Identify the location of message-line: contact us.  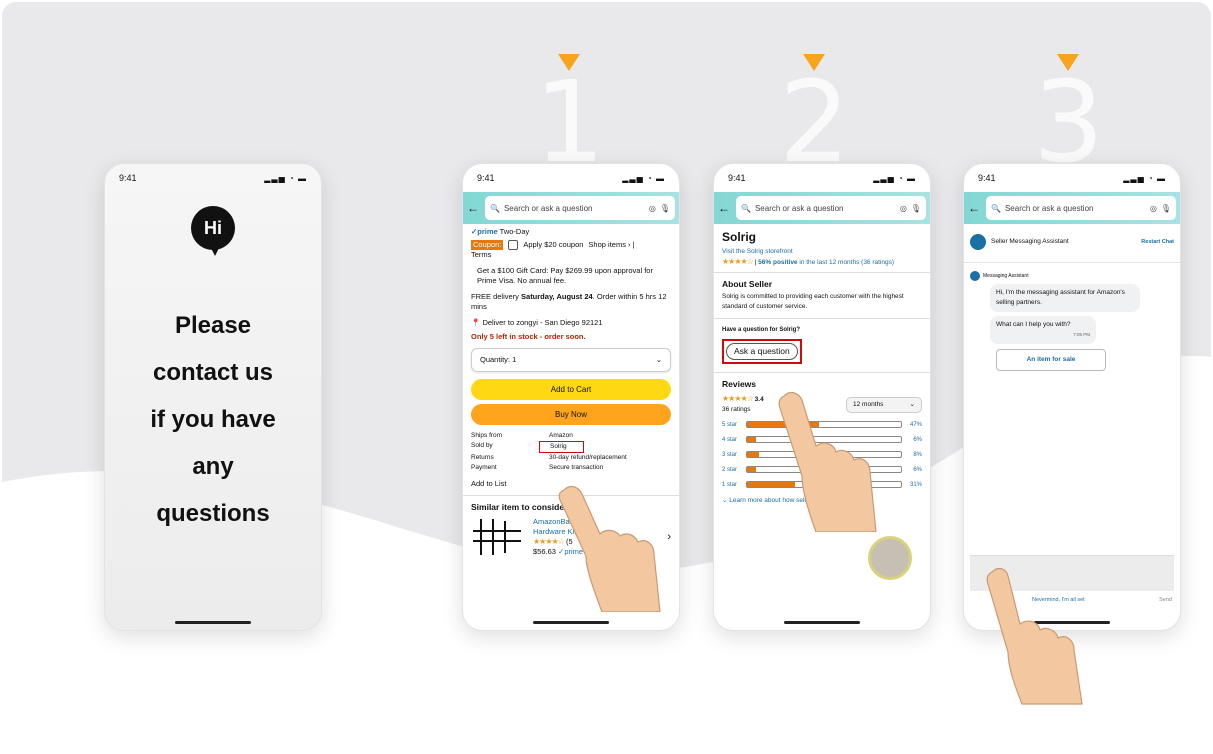
(213, 372).